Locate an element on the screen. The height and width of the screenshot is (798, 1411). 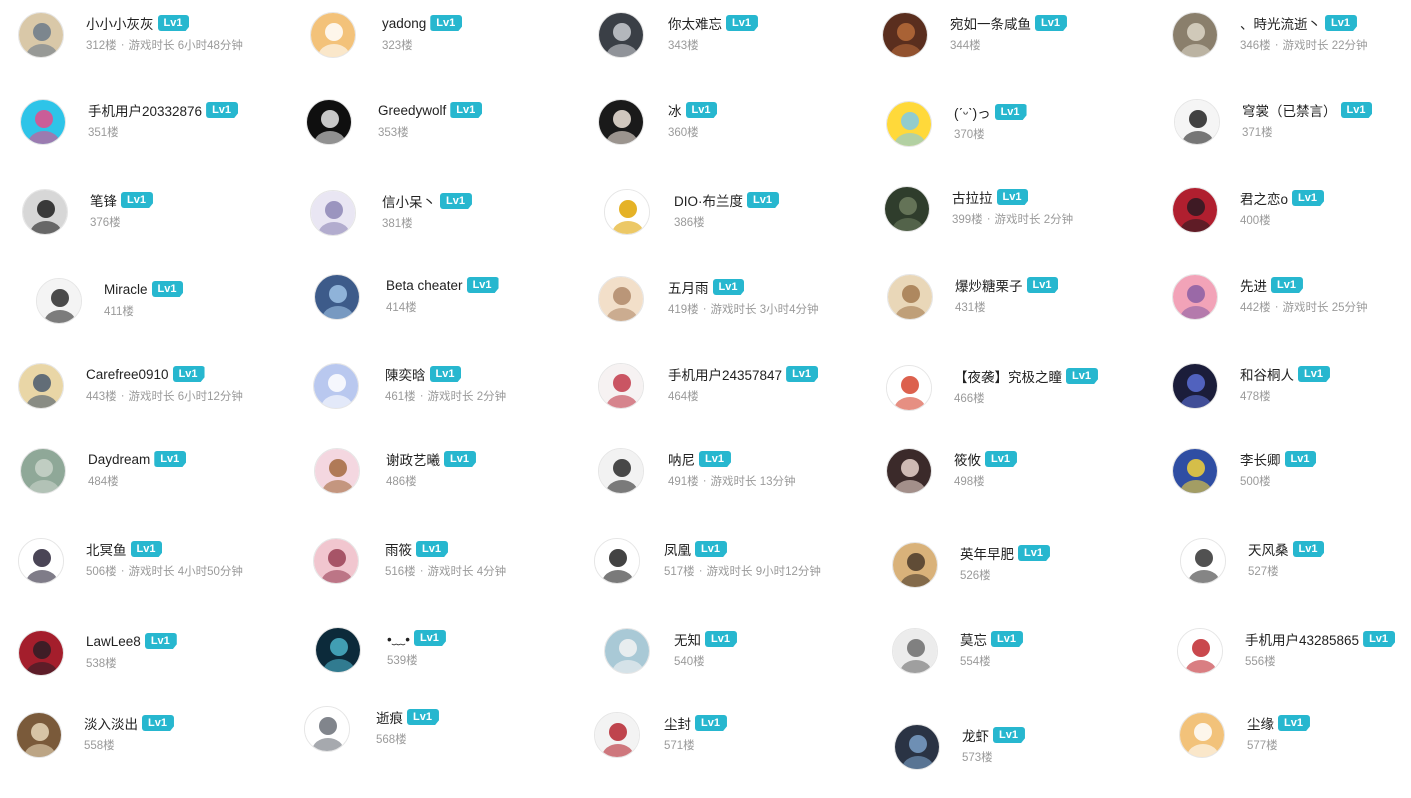
wolf-silhouette-avatar is located at coordinates (329, 122).